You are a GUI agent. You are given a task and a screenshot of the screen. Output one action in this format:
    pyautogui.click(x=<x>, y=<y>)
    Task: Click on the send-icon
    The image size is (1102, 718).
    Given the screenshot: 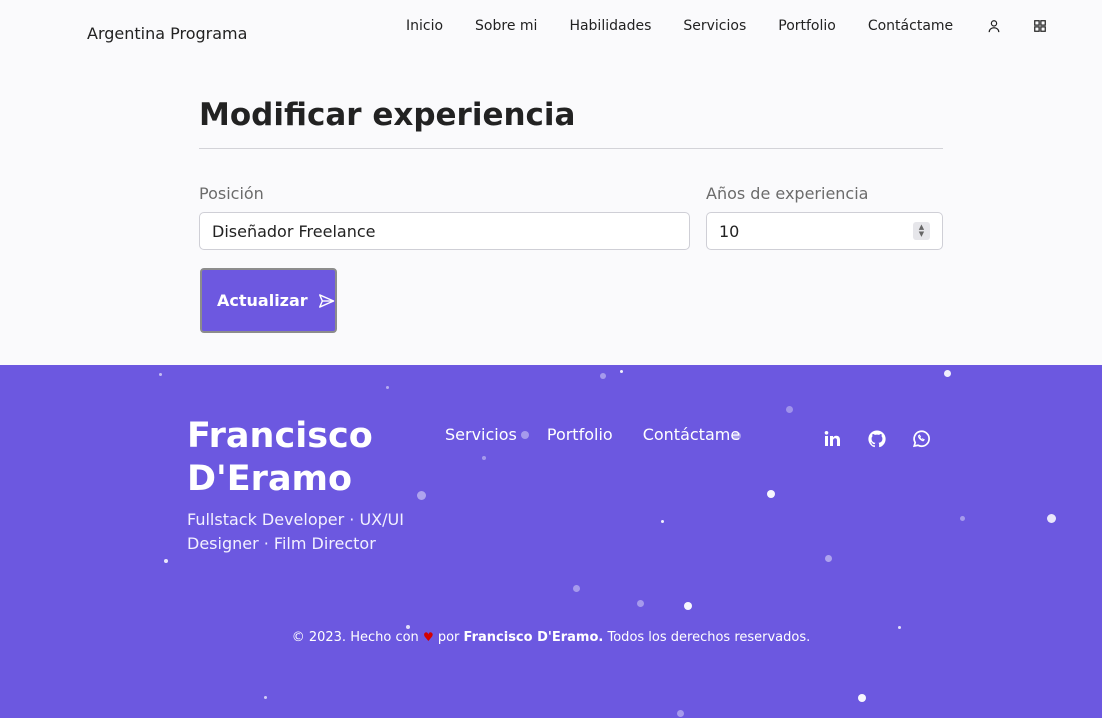 What is the action you would take?
    pyautogui.click(x=326, y=300)
    